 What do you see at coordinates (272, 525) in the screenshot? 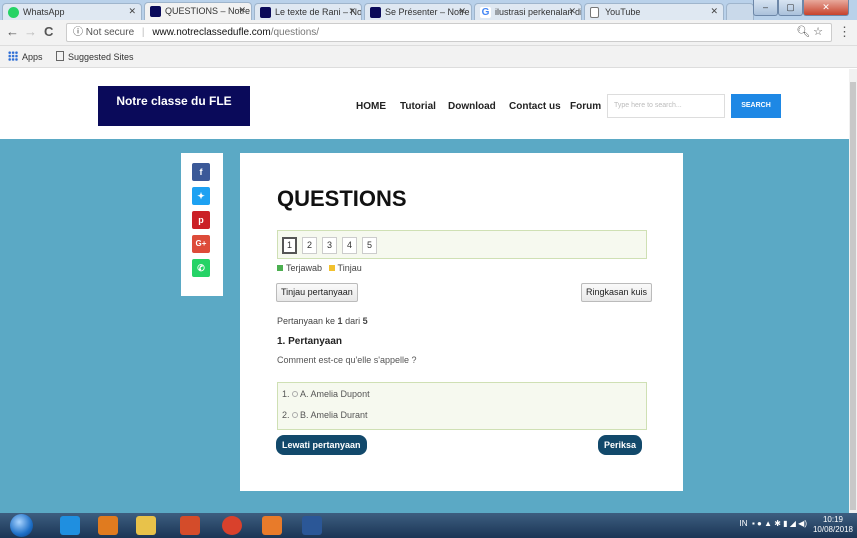
I see `app-g-icon` at bounding box center [272, 525].